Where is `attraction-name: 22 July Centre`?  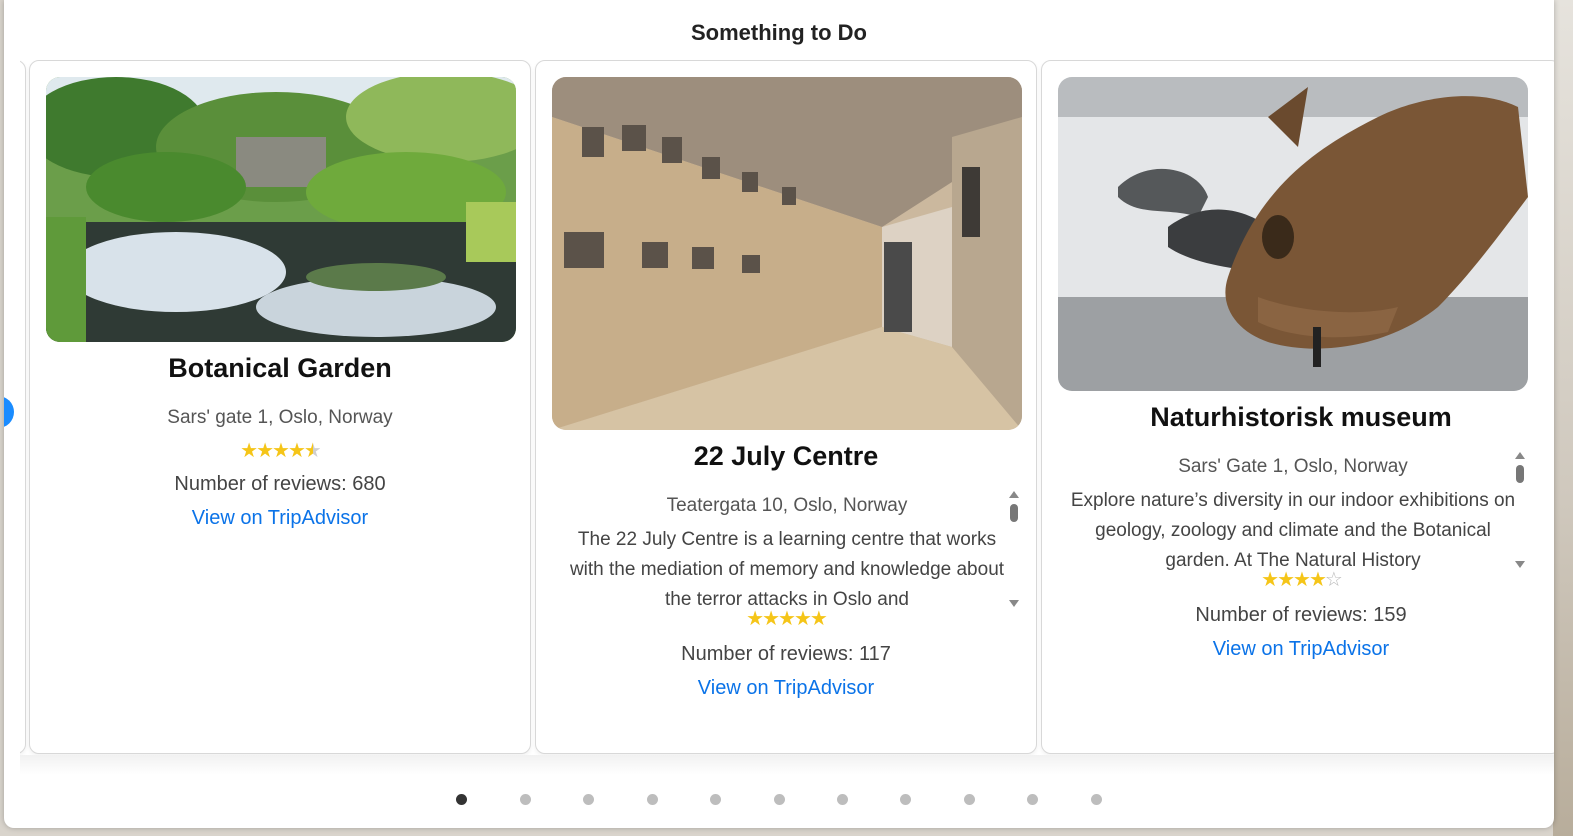
attraction-name: 22 July Centre is located at coordinates (786, 456).